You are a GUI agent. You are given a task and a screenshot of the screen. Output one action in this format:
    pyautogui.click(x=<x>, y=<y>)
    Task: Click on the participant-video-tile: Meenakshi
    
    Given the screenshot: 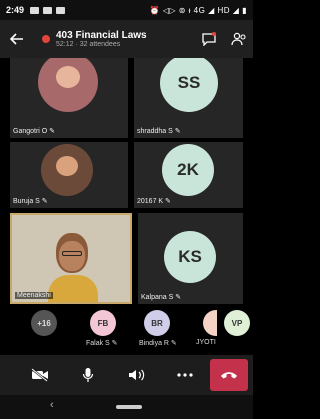 What is the action you would take?
    pyautogui.click(x=71, y=258)
    